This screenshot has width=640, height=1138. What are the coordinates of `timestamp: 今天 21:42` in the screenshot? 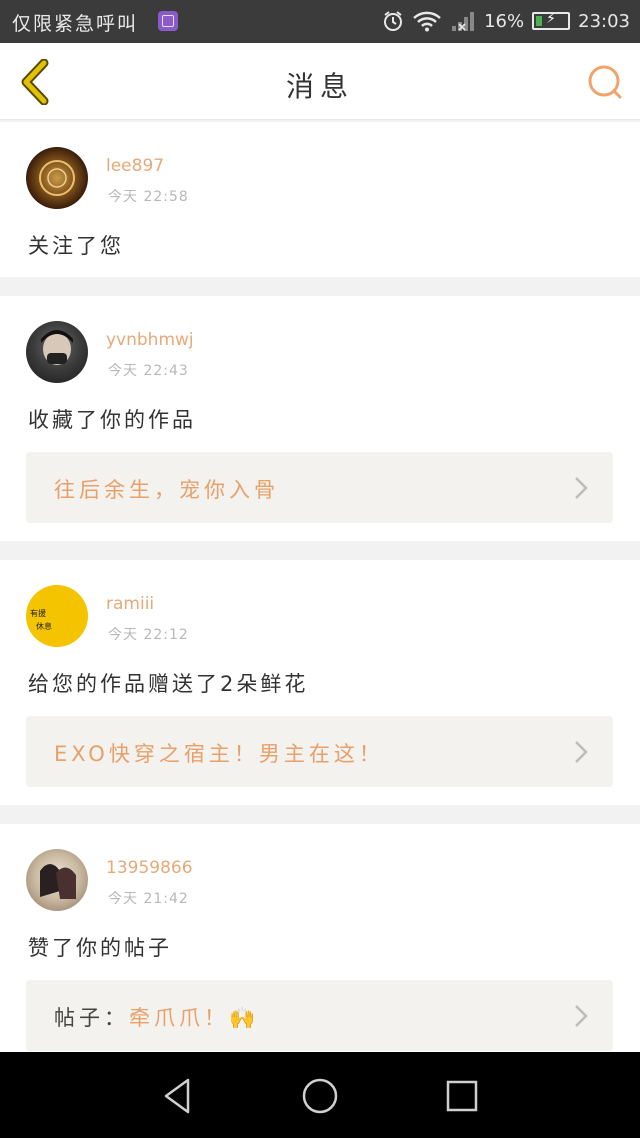 It's located at (148, 899).